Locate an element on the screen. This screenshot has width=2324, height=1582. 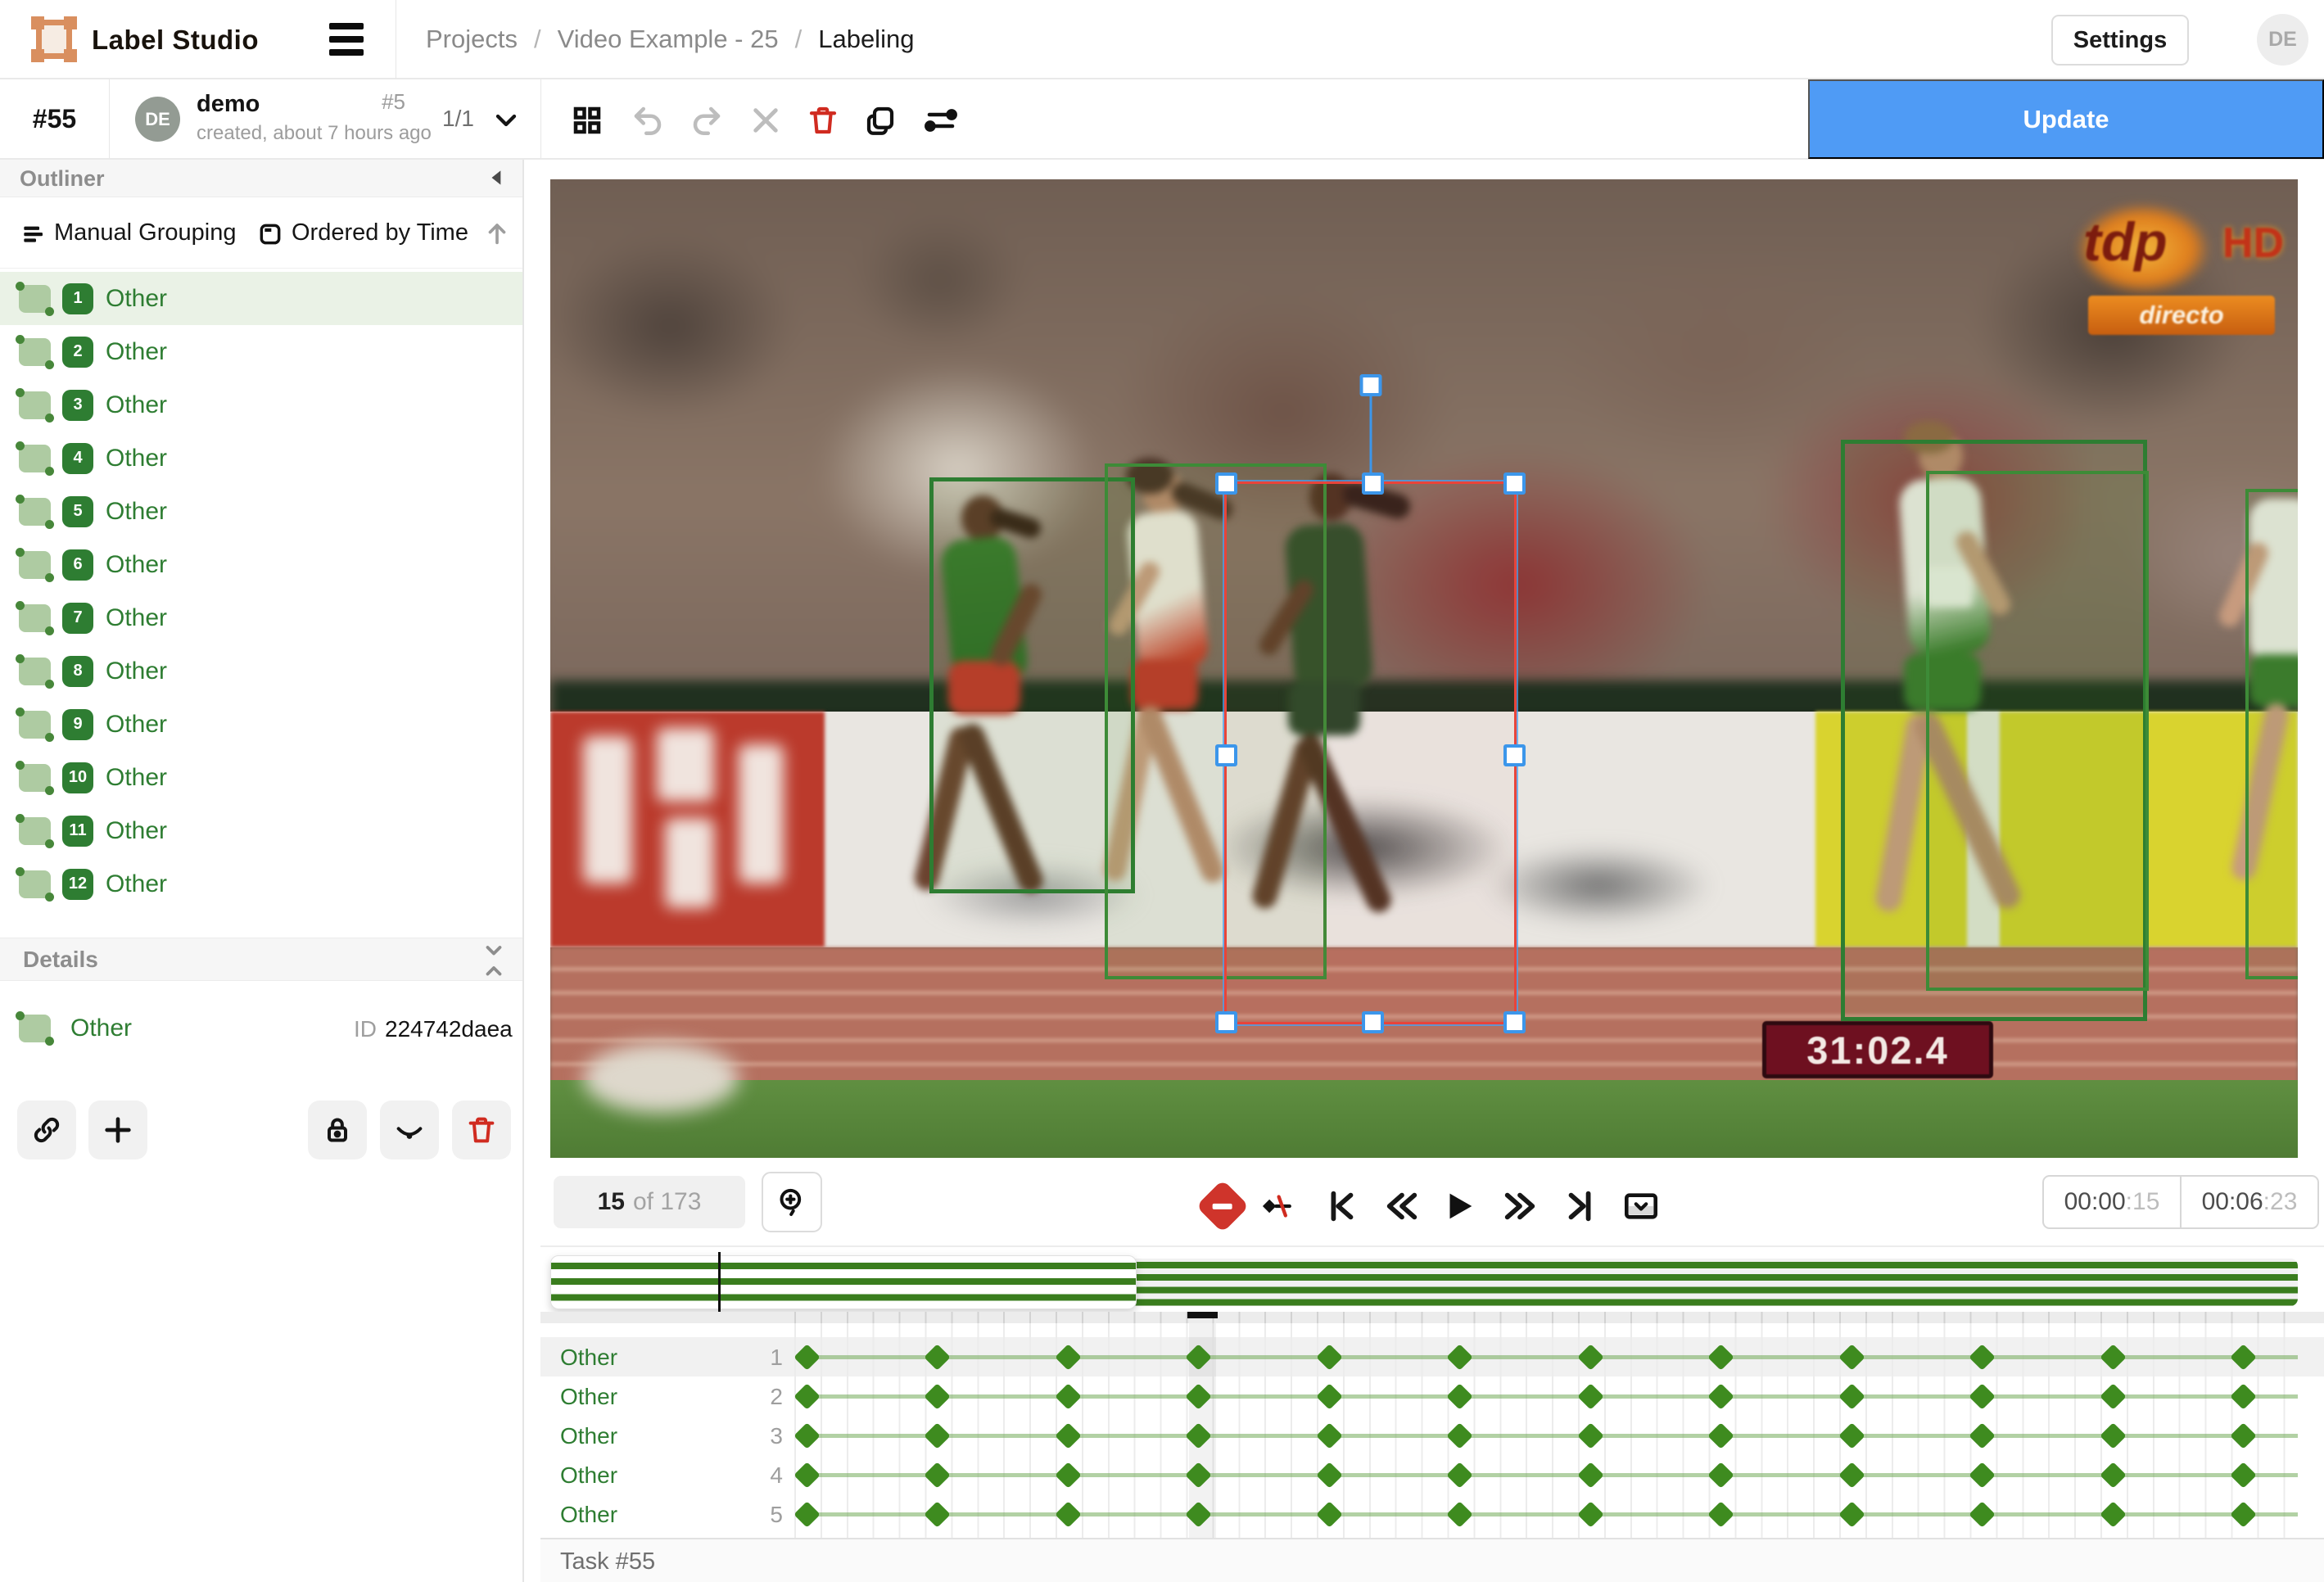
skip-to-end-button is located at coordinates (1580, 1206).